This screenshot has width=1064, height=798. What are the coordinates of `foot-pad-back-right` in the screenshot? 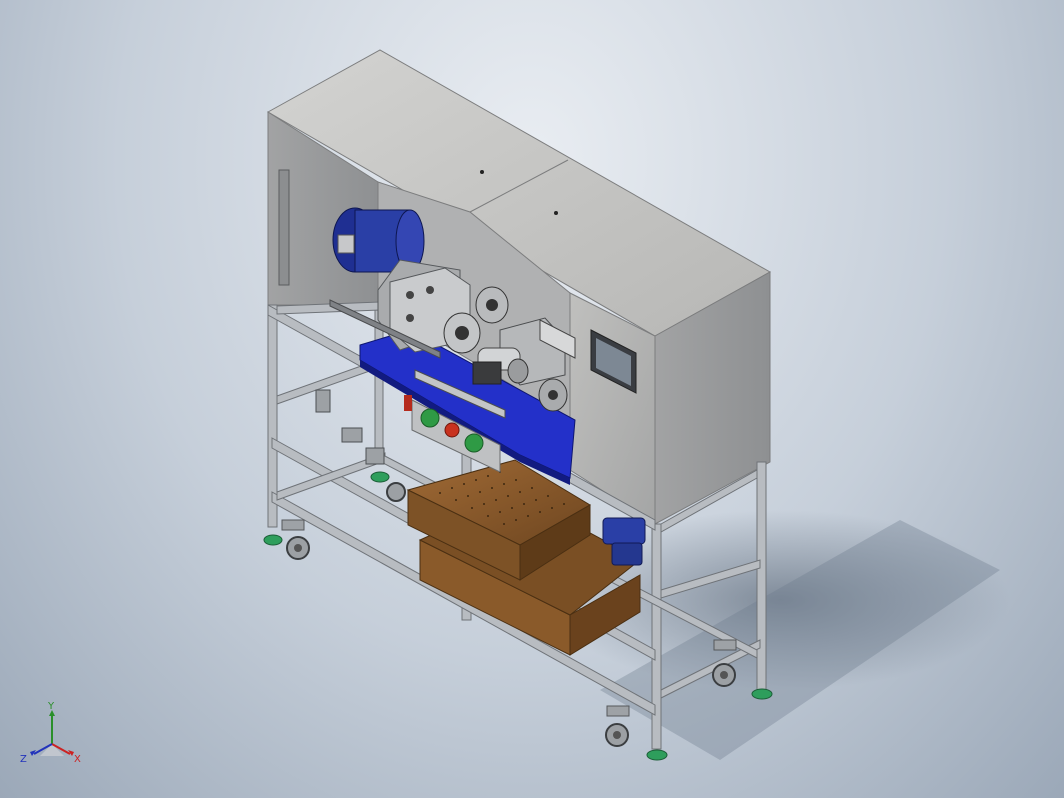 It's located at (762, 694).